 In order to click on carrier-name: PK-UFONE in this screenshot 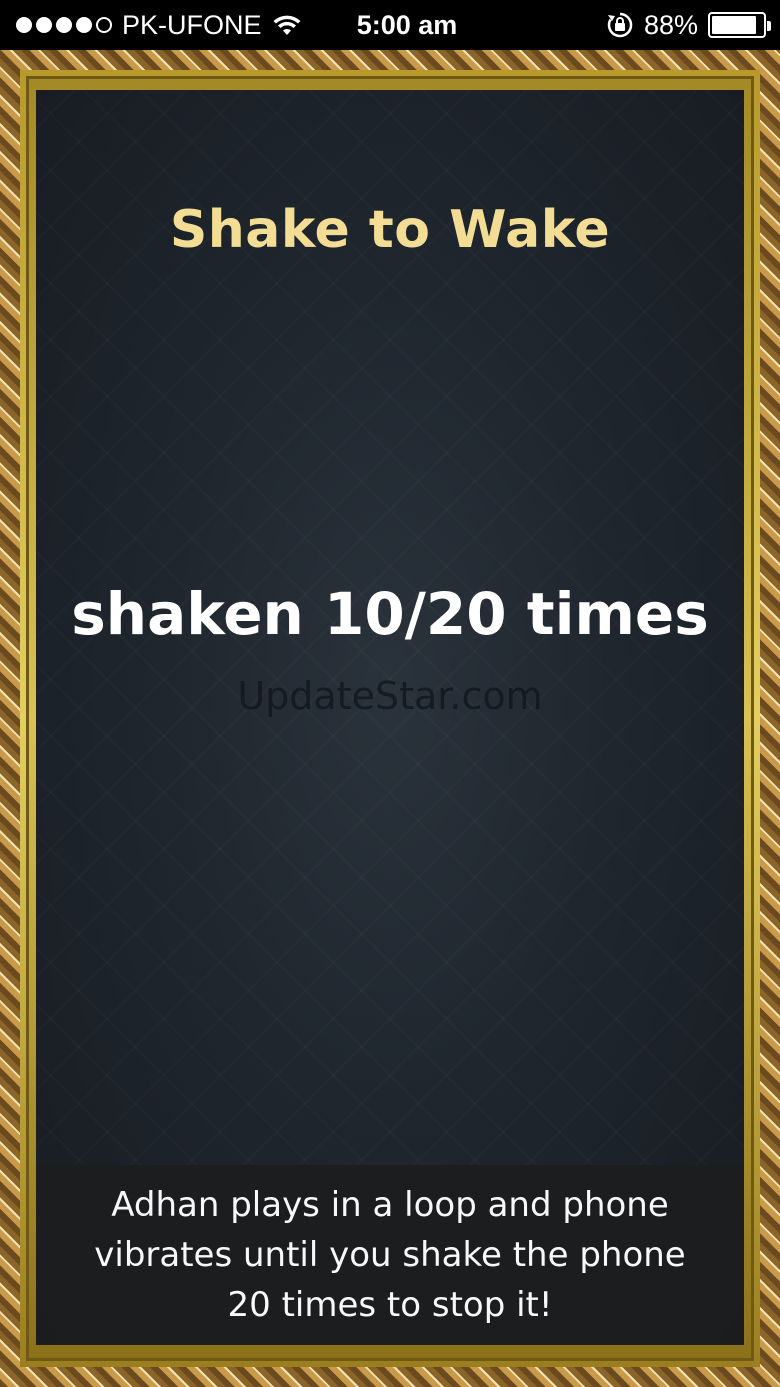, I will do `click(192, 24)`.